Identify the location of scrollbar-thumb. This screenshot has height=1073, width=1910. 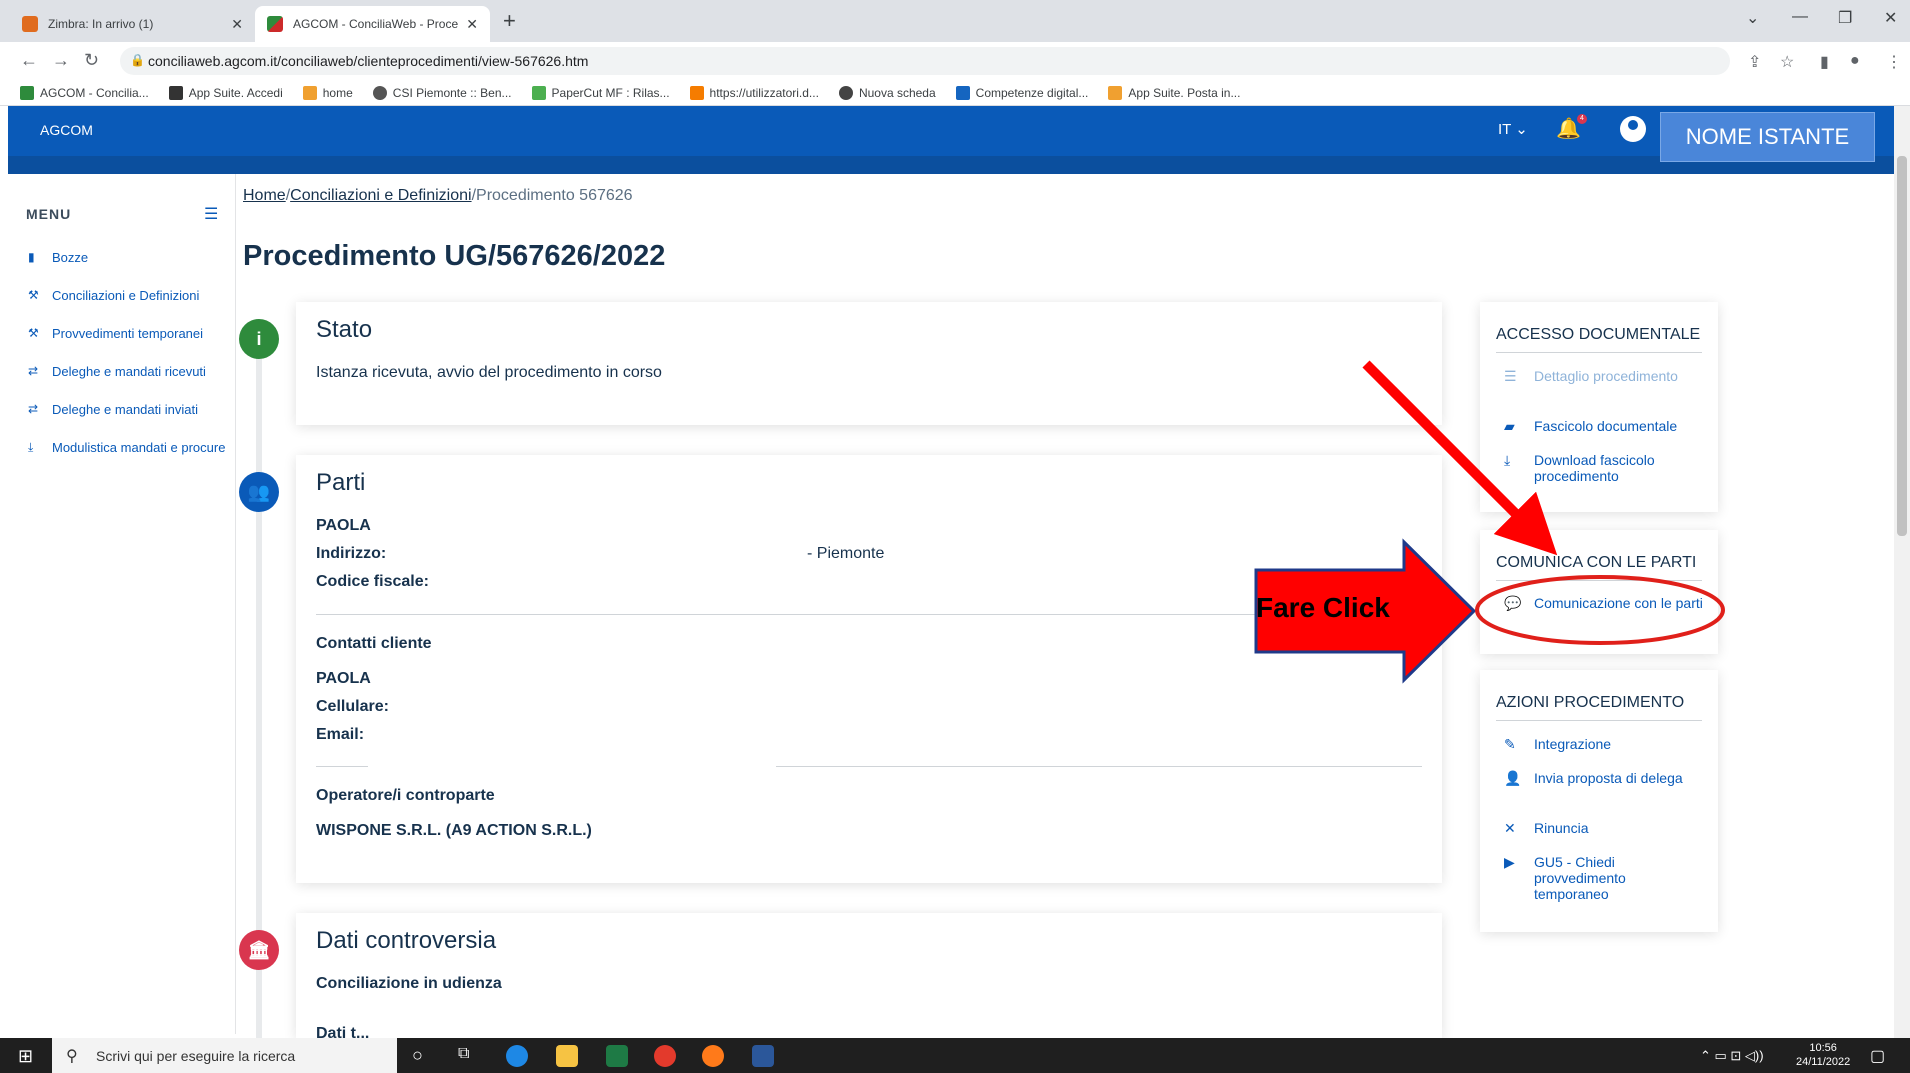
(1902, 346).